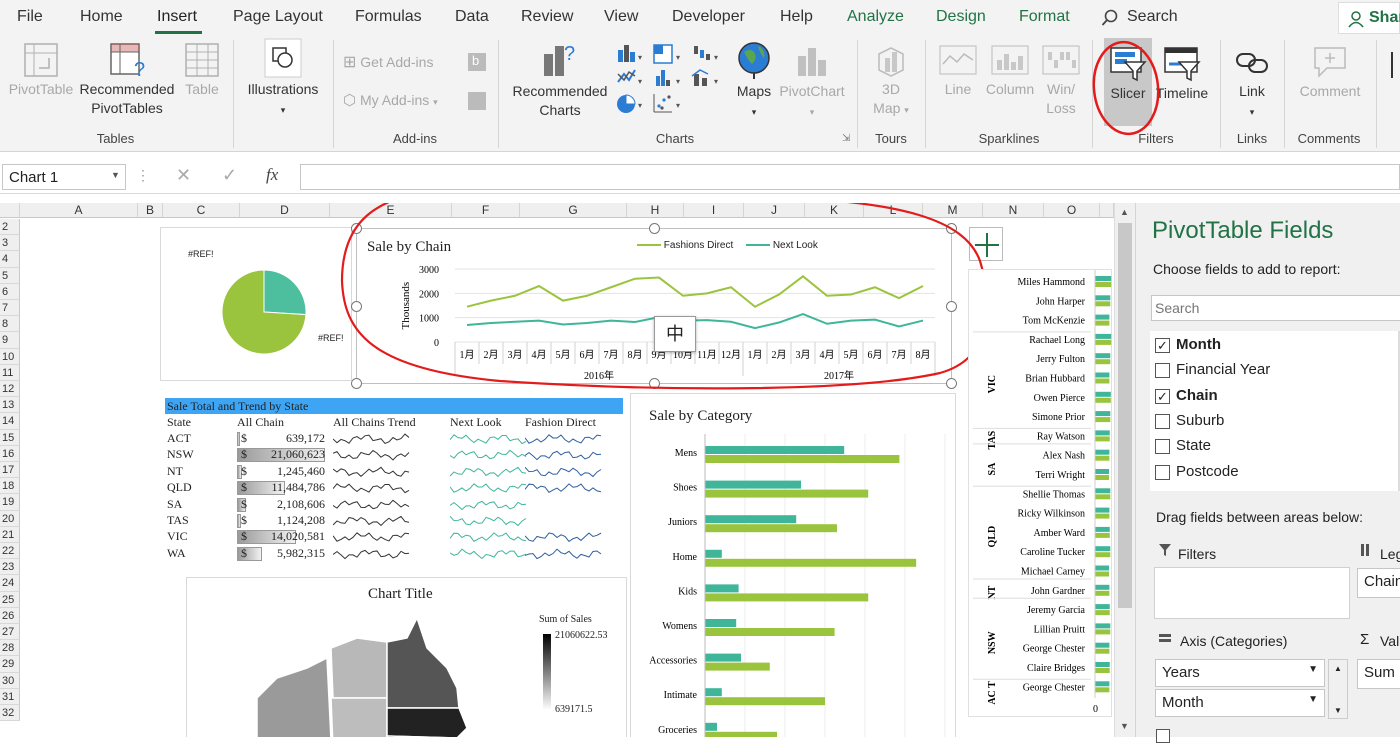 The image size is (1400, 743). Describe the element at coordinates (10, 243) in the screenshot. I see `row-header: 3` at that location.